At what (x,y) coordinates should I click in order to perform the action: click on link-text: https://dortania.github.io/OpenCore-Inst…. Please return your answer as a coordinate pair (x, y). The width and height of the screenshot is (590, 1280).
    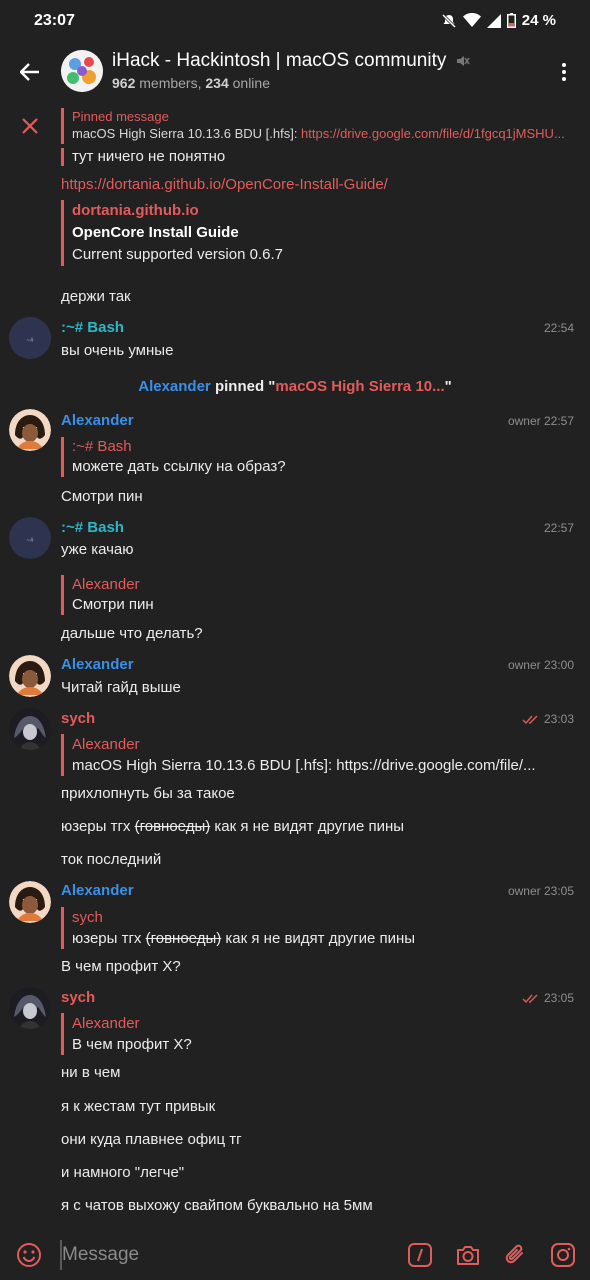
    Looking at the image, I should click on (224, 184).